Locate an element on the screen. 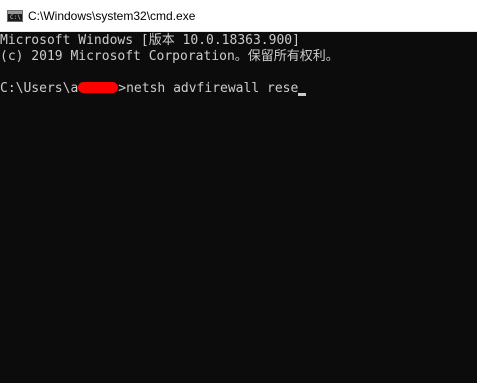 The height and width of the screenshot is (383, 477). cmd-icon: C:\ is located at coordinates (15, 16).